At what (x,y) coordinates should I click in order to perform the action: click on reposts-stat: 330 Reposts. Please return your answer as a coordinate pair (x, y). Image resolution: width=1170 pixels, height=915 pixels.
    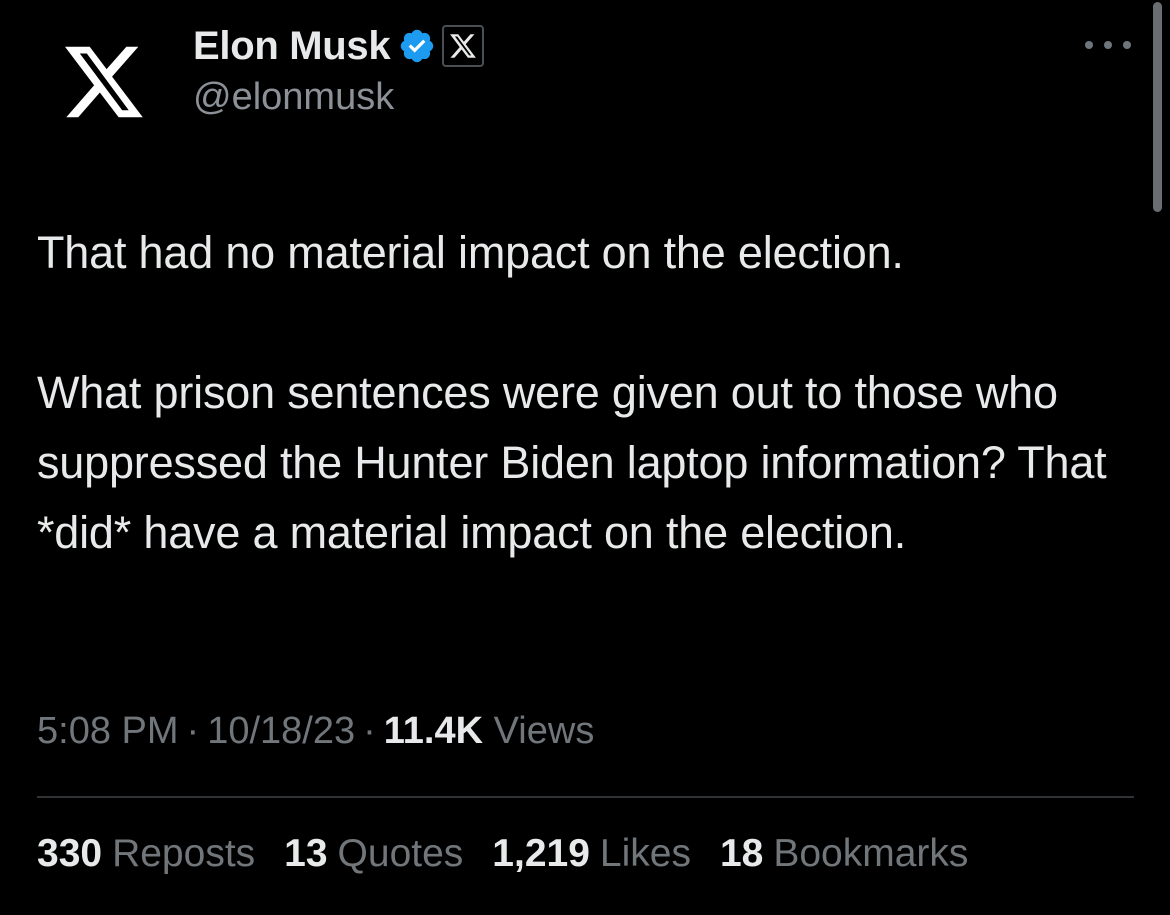
    Looking at the image, I should click on (146, 854).